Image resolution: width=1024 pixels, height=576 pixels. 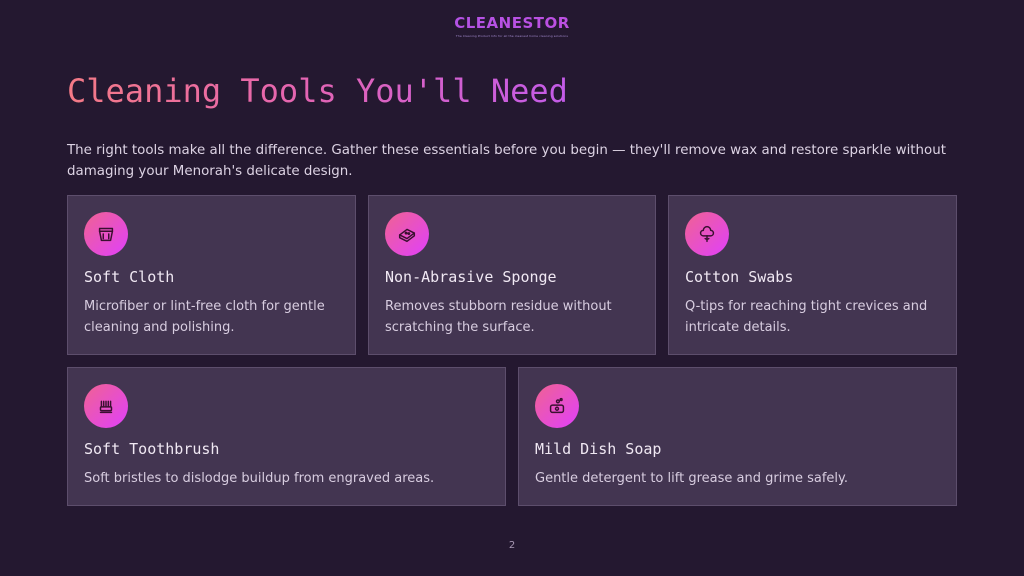 What do you see at coordinates (471, 277) in the screenshot?
I see `card-title: Non-Abrasive Sponge` at bounding box center [471, 277].